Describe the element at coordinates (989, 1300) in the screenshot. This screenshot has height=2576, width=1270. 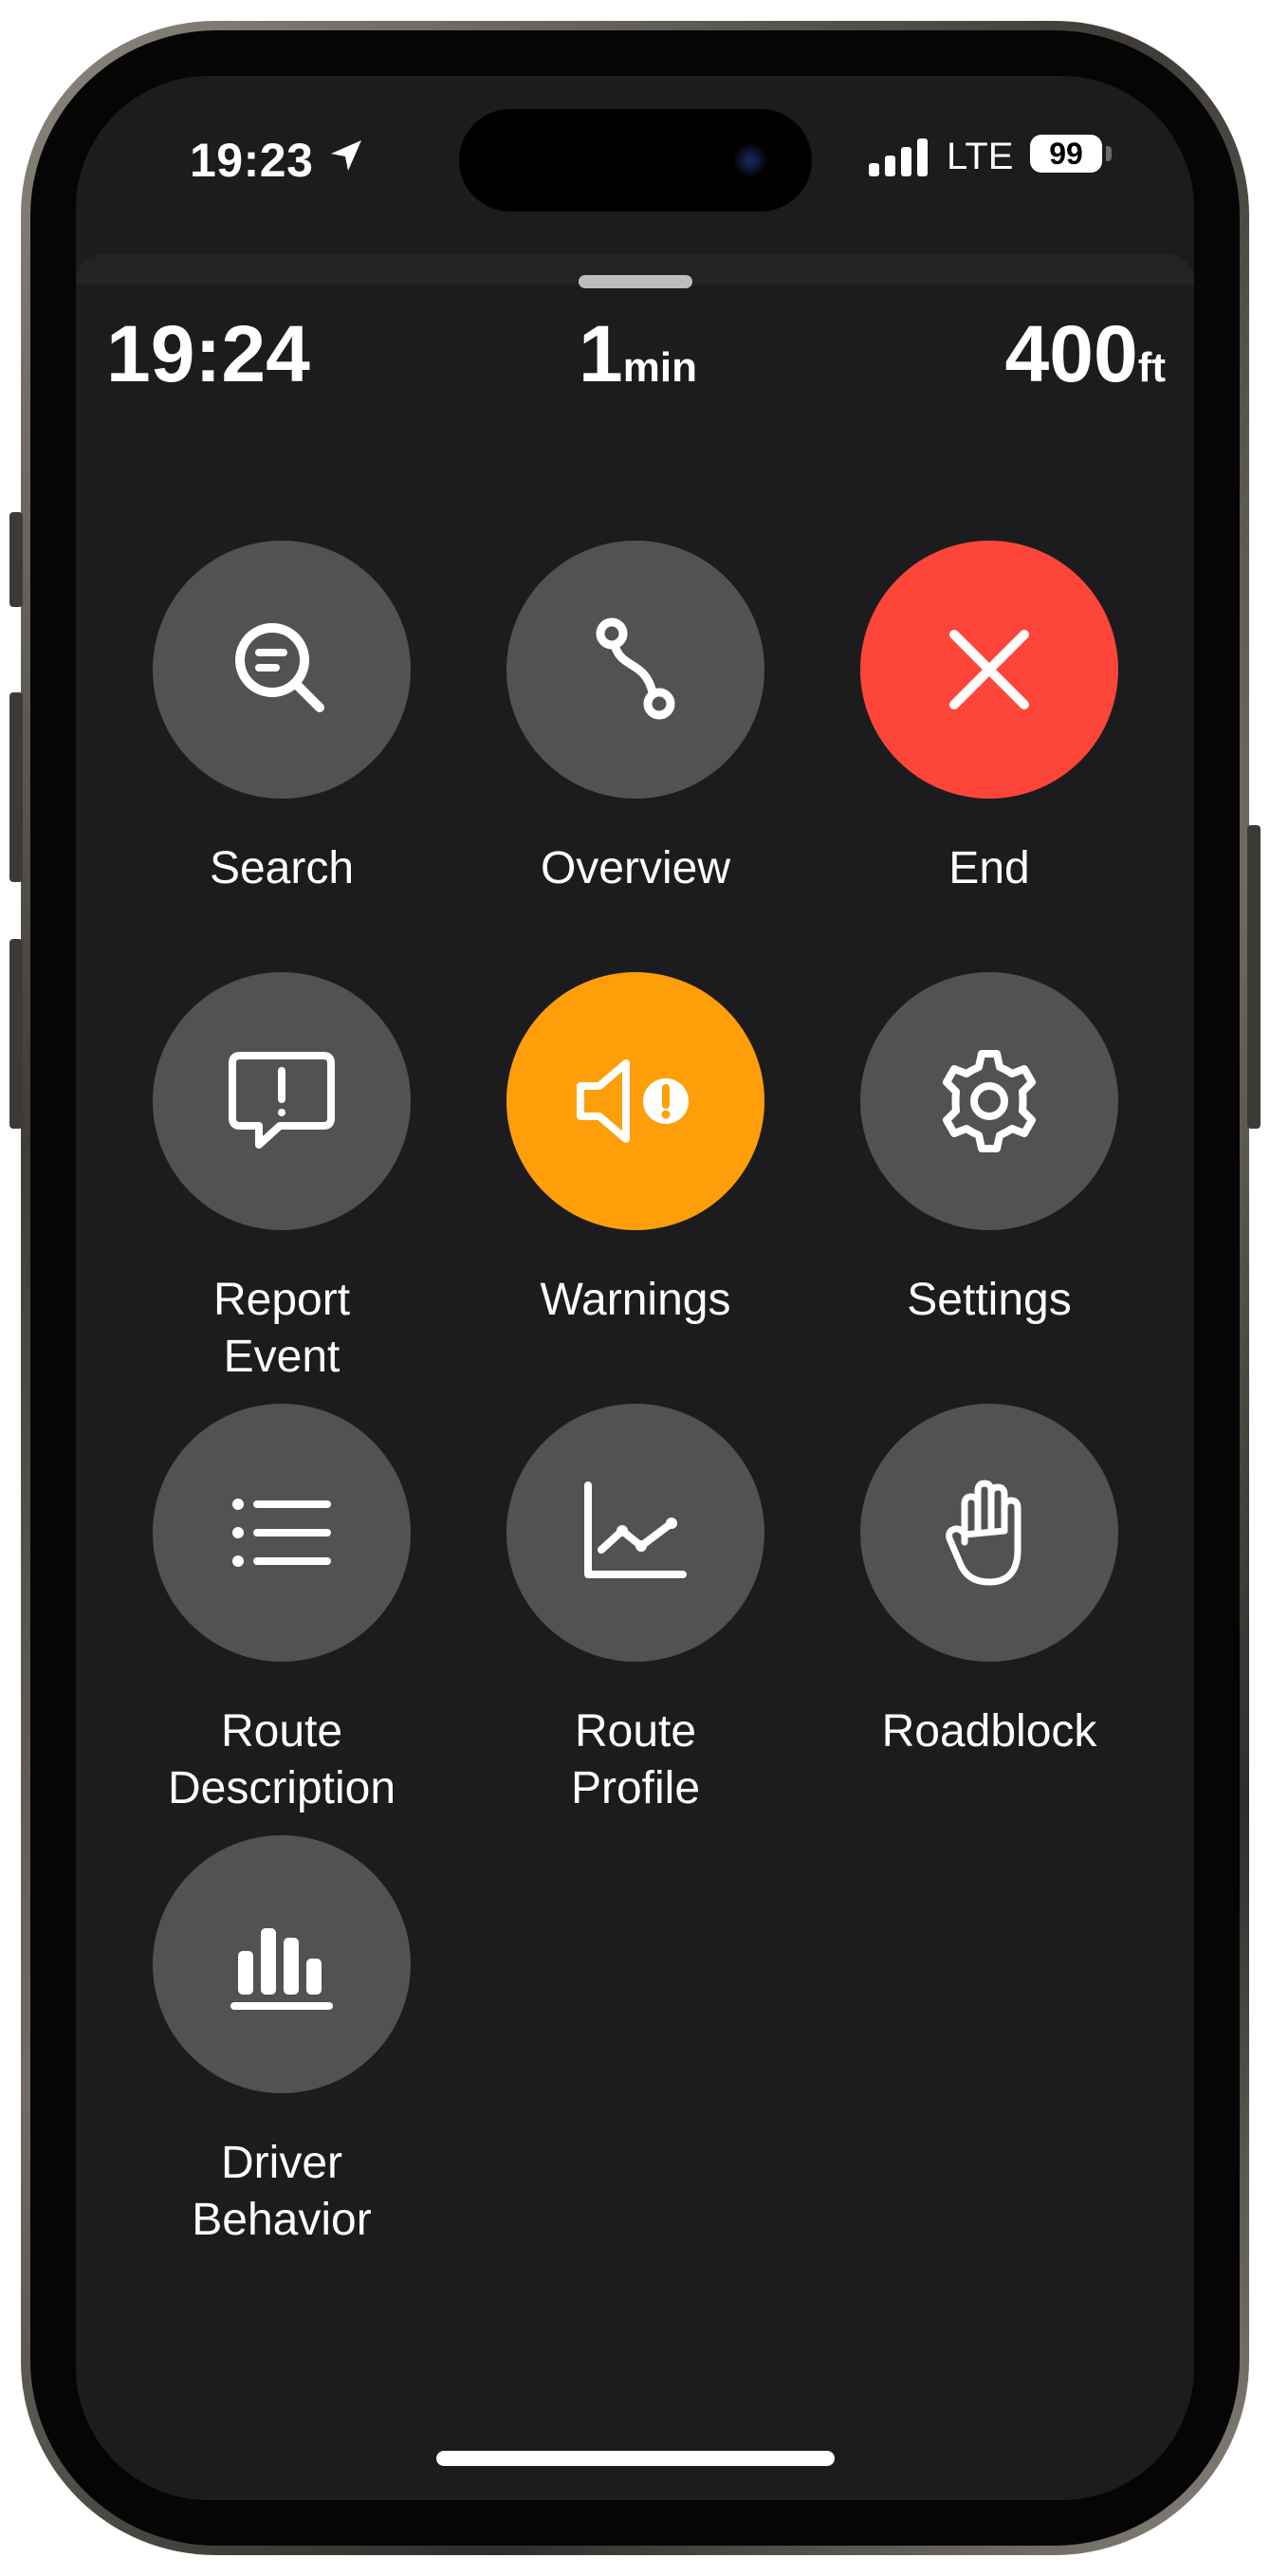
I see `settings-label: Settings` at that location.